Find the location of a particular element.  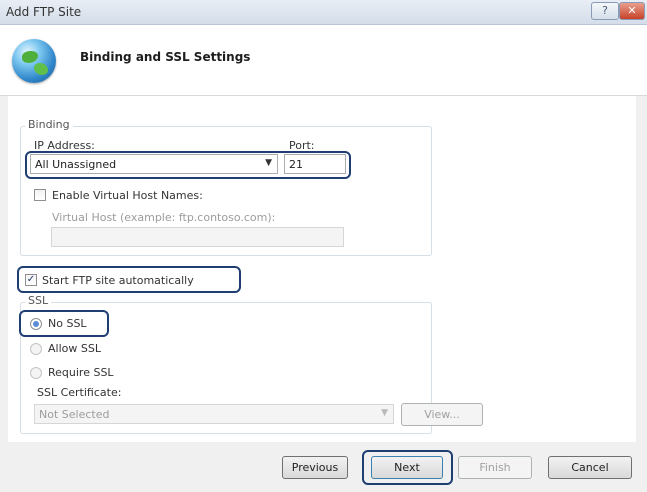

virtual-host-label: Virtual Host (example: ftp.contoso.com): is located at coordinates (164, 217).